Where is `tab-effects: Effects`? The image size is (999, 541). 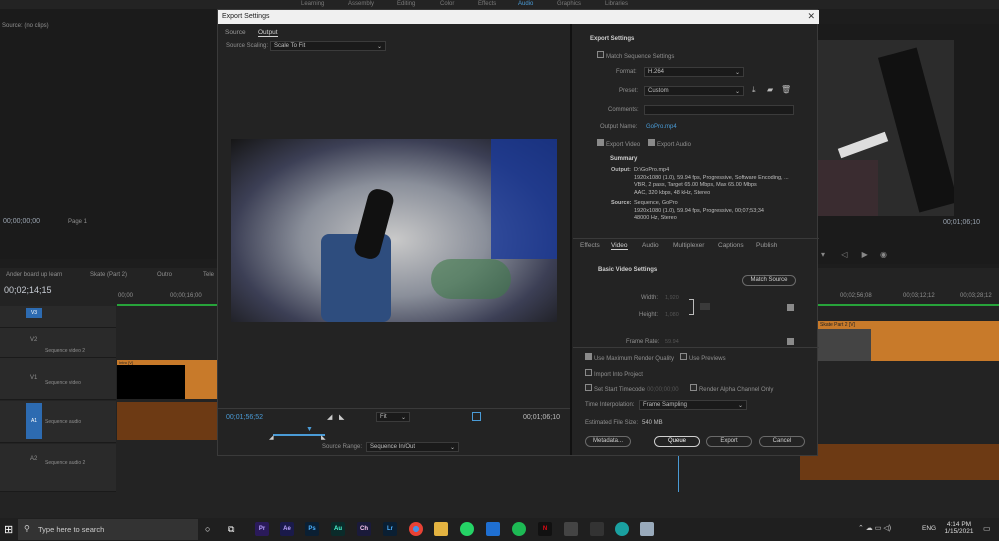
tab-effects: Effects is located at coordinates (487, 4).